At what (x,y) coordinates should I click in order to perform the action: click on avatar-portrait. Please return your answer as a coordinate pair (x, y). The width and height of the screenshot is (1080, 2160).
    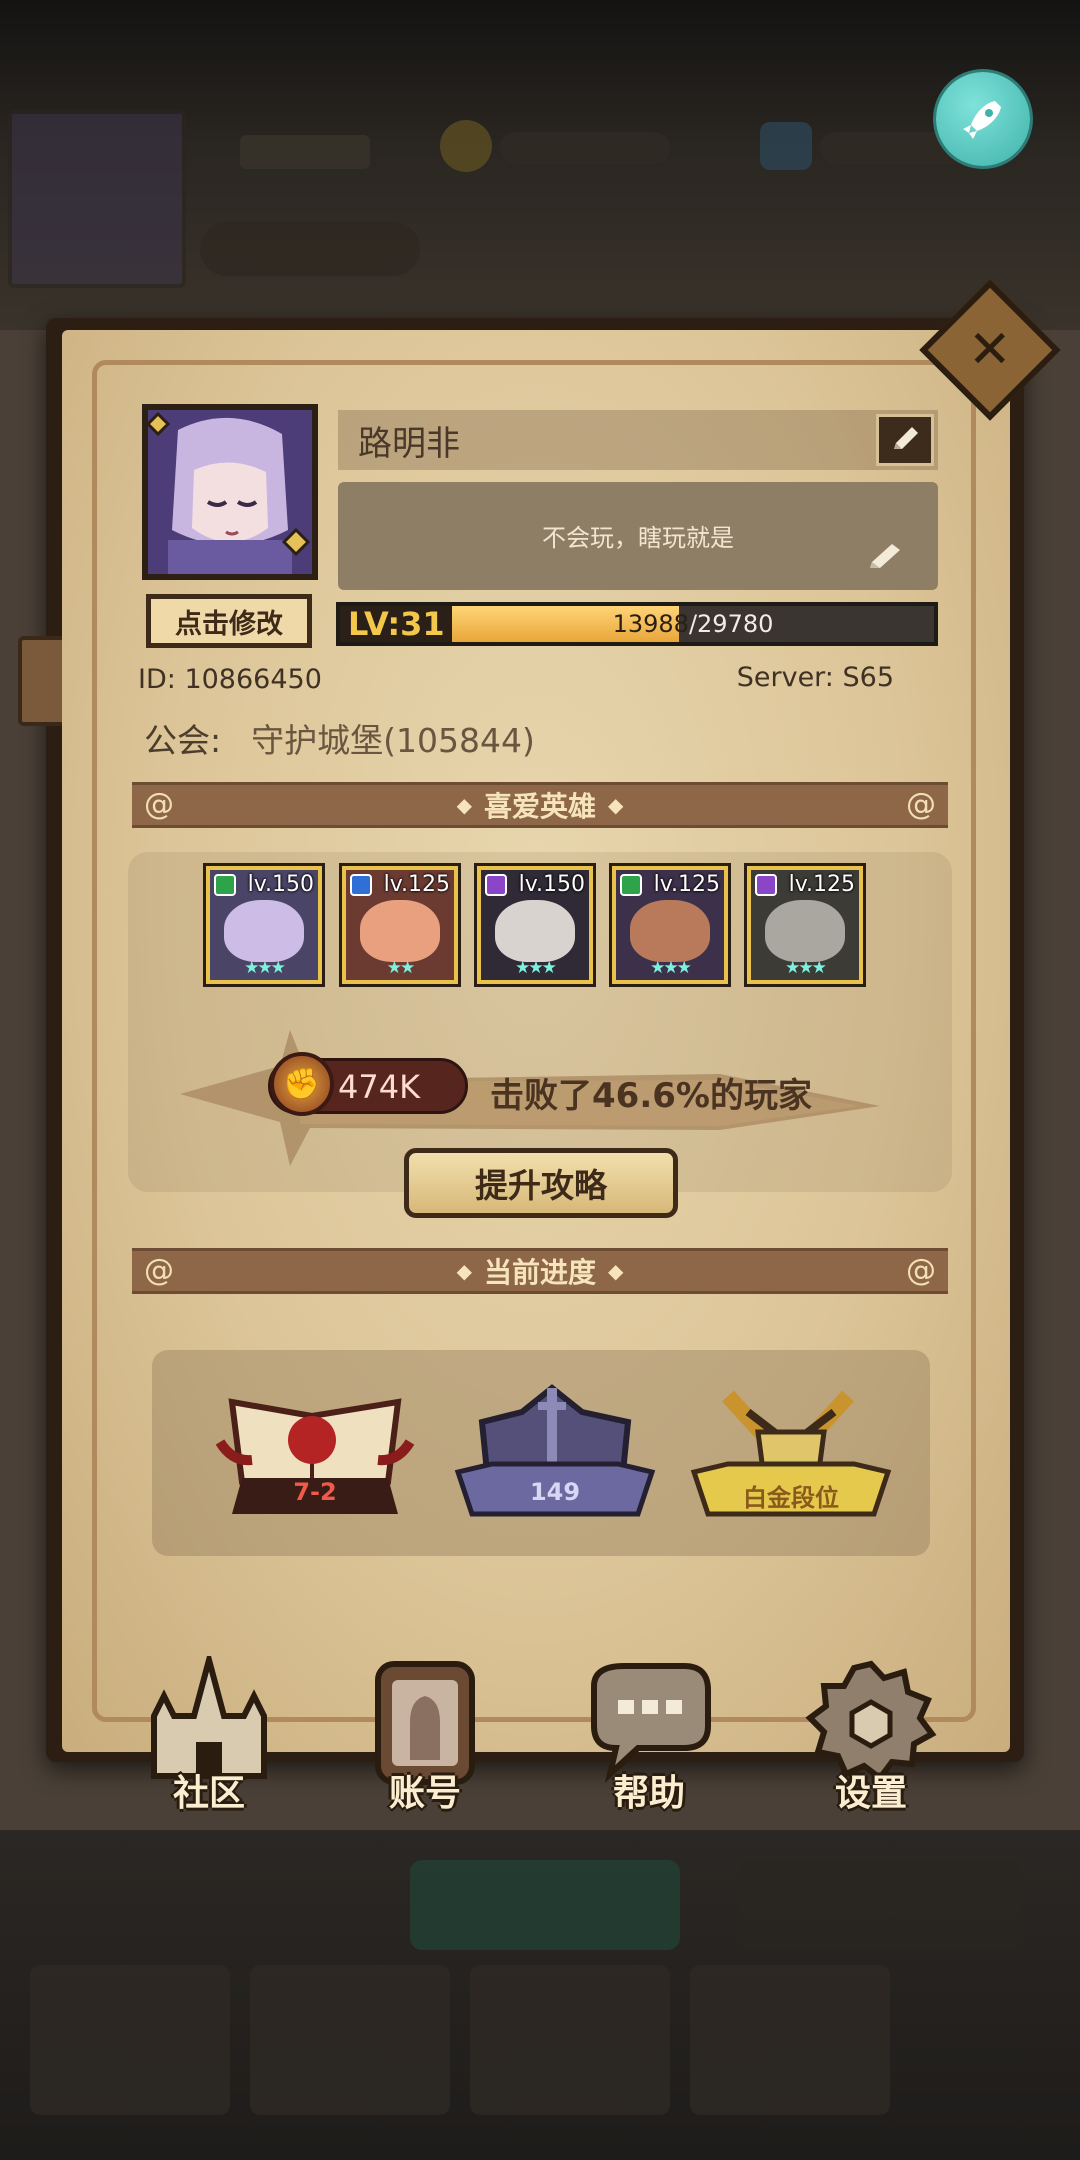
    Looking at the image, I should click on (230, 492).